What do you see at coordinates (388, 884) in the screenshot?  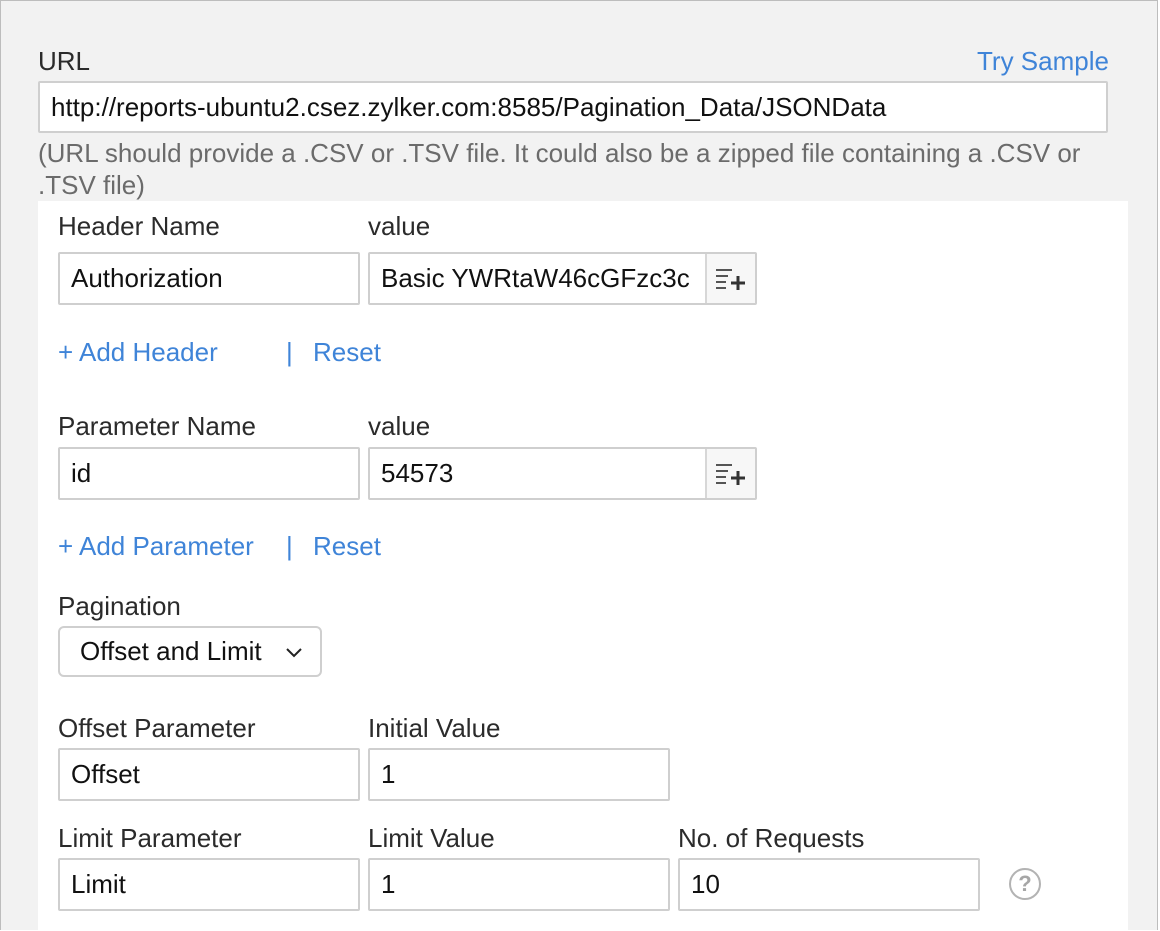 I see `limit-value-text: 1` at bounding box center [388, 884].